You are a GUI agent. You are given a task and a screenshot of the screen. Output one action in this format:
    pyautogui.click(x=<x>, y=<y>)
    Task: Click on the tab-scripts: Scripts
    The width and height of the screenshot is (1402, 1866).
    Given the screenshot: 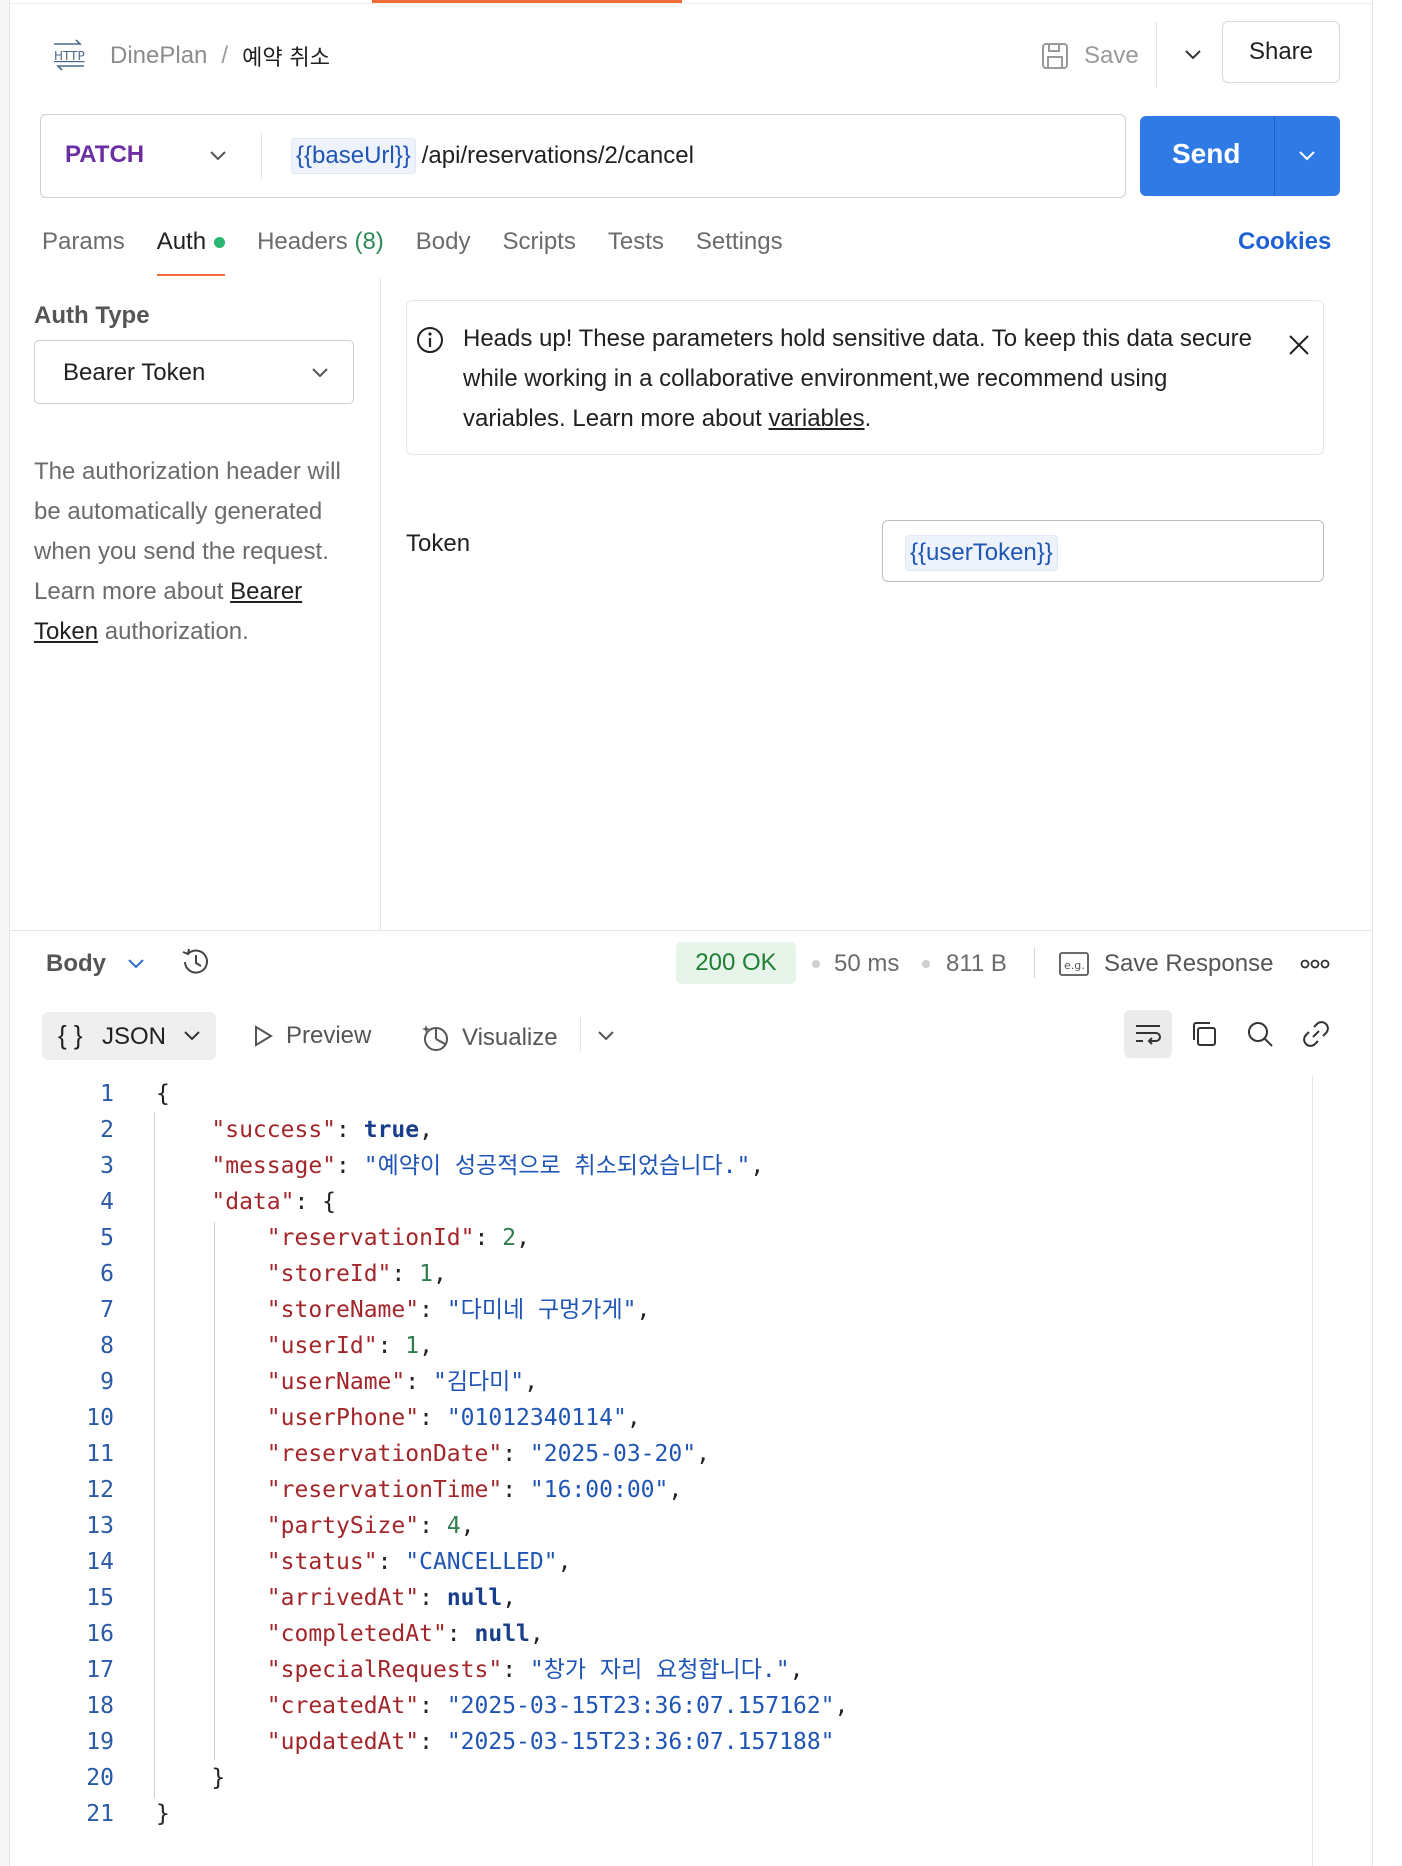 What is the action you would take?
    pyautogui.click(x=539, y=242)
    